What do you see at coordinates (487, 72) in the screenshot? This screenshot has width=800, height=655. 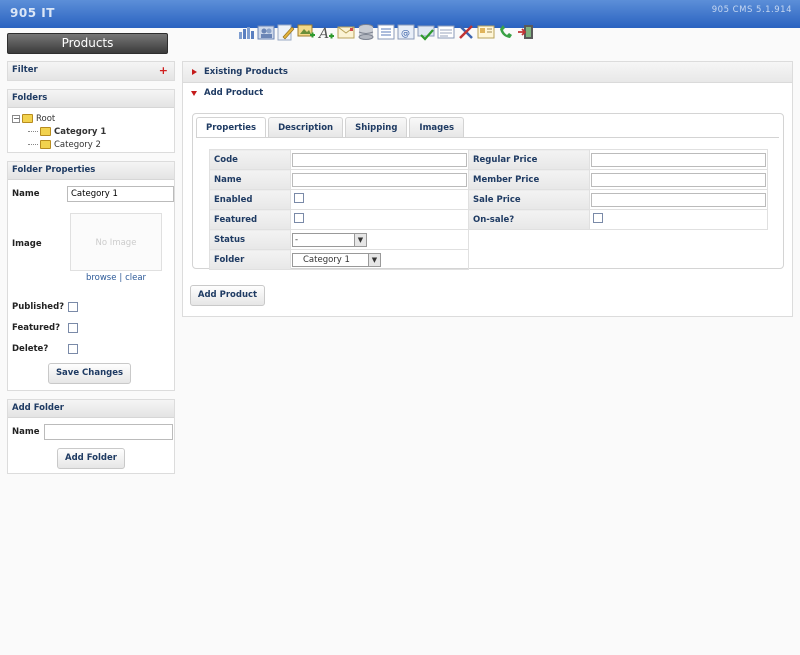 I see `existing-products-header: Existing Products` at bounding box center [487, 72].